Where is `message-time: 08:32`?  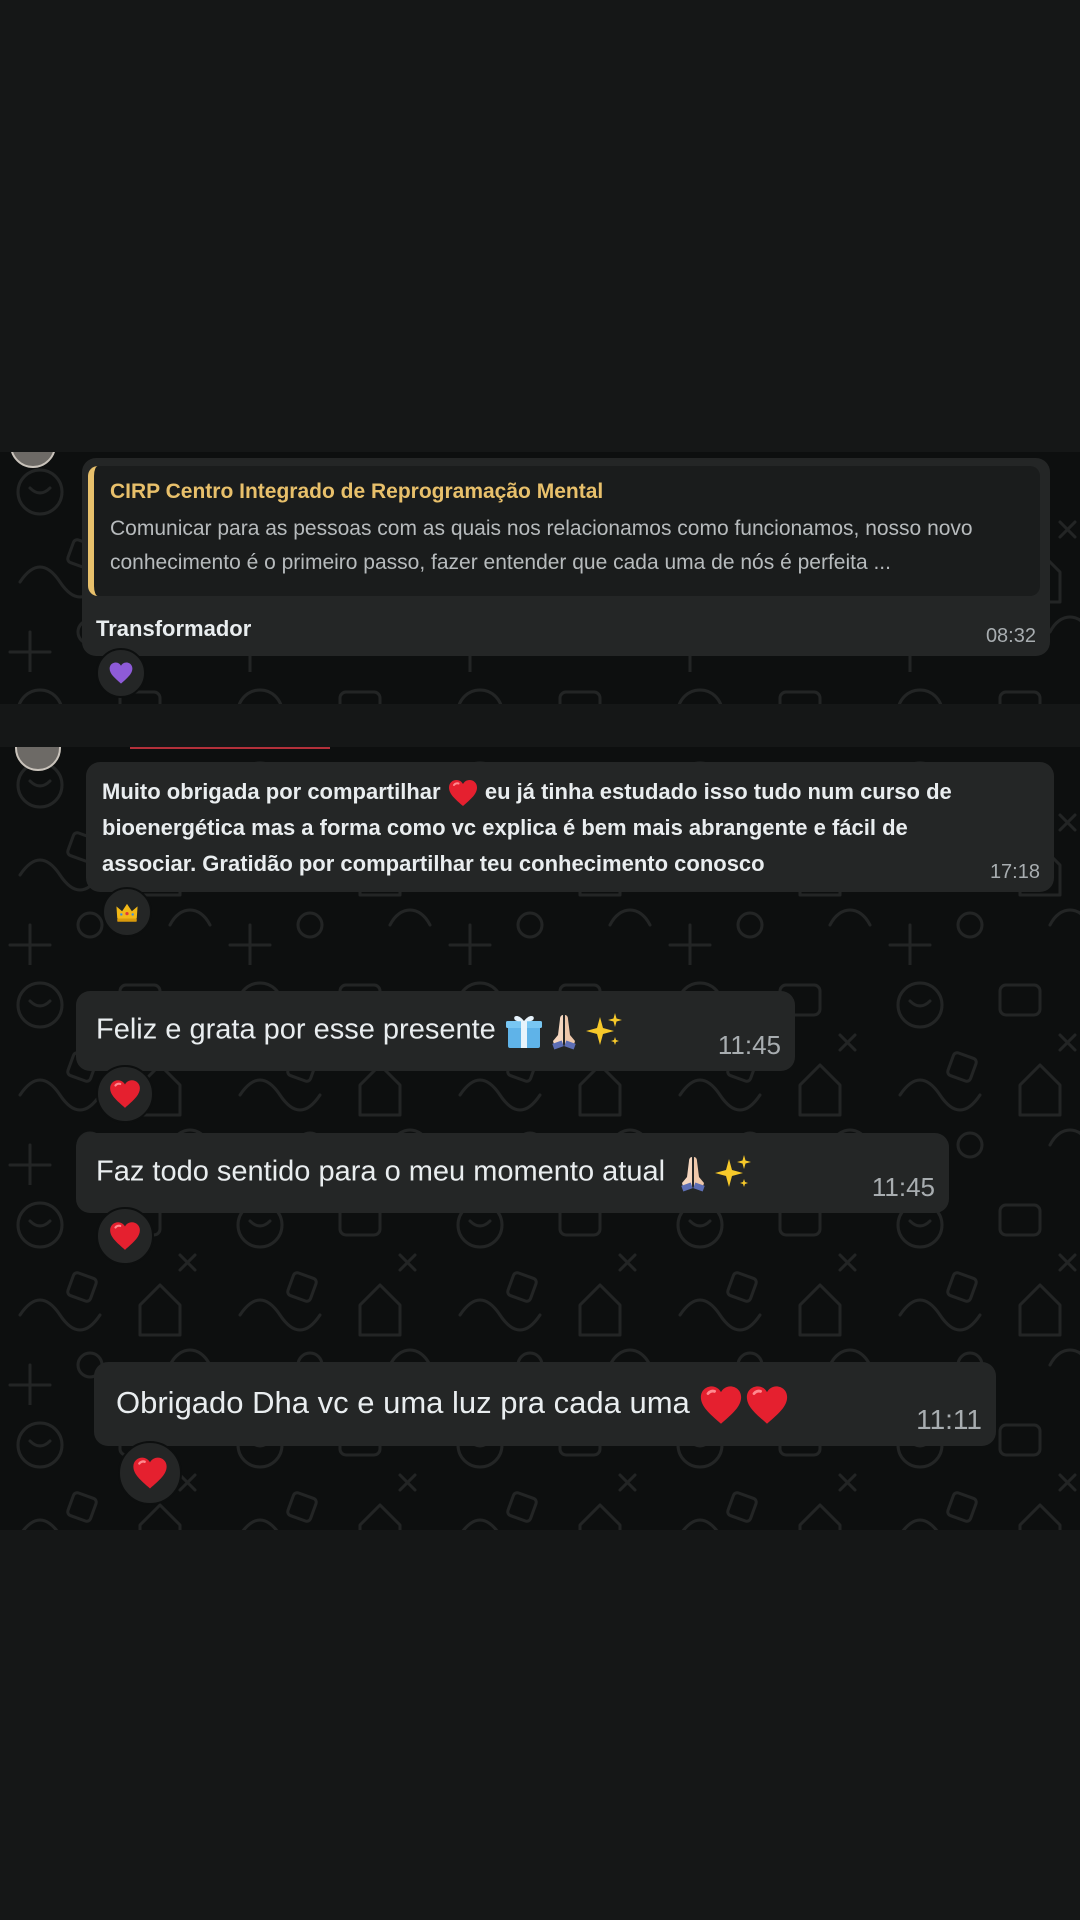 message-time: 08:32 is located at coordinates (1010, 636).